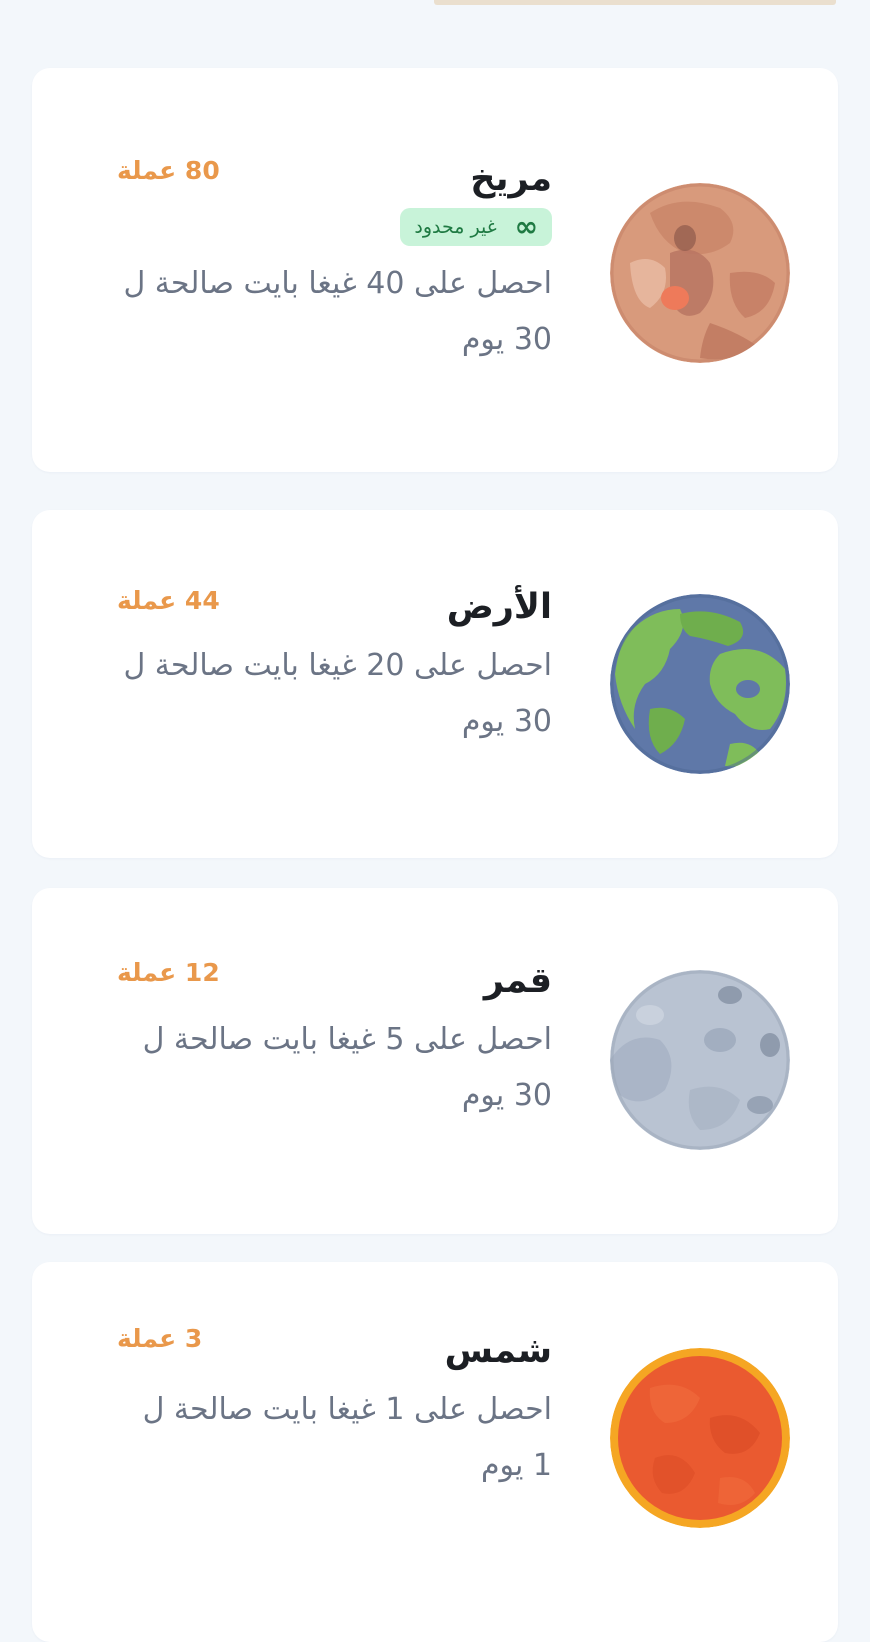 The width and height of the screenshot is (870, 1642). Describe the element at coordinates (347, 1437) in the screenshot. I see `plan-description: احصل على 1 غيغا بايت صالحة ل 1 يوم` at that location.